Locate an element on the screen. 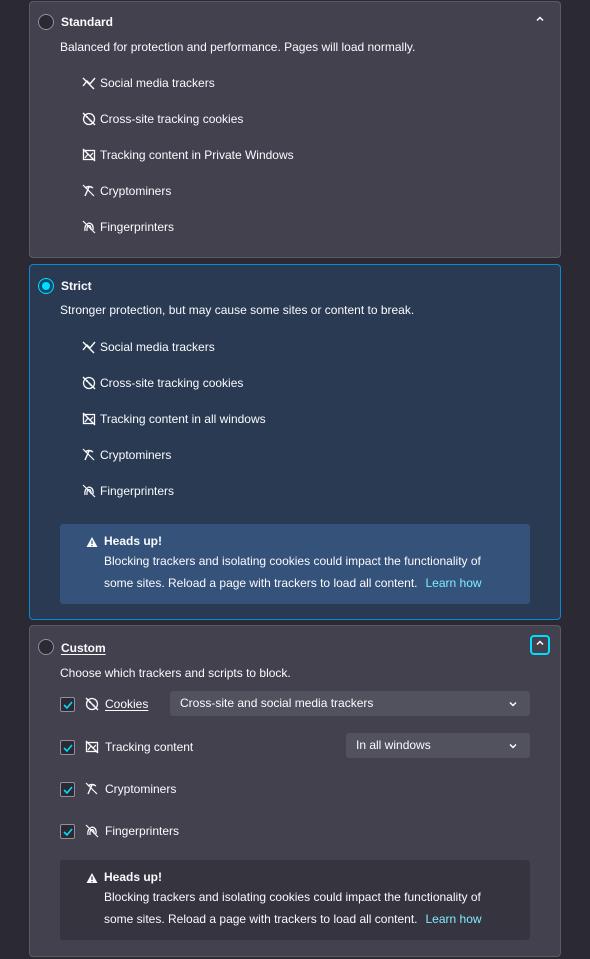 This screenshot has width=590, height=959. custom-radio is located at coordinates (46, 647).